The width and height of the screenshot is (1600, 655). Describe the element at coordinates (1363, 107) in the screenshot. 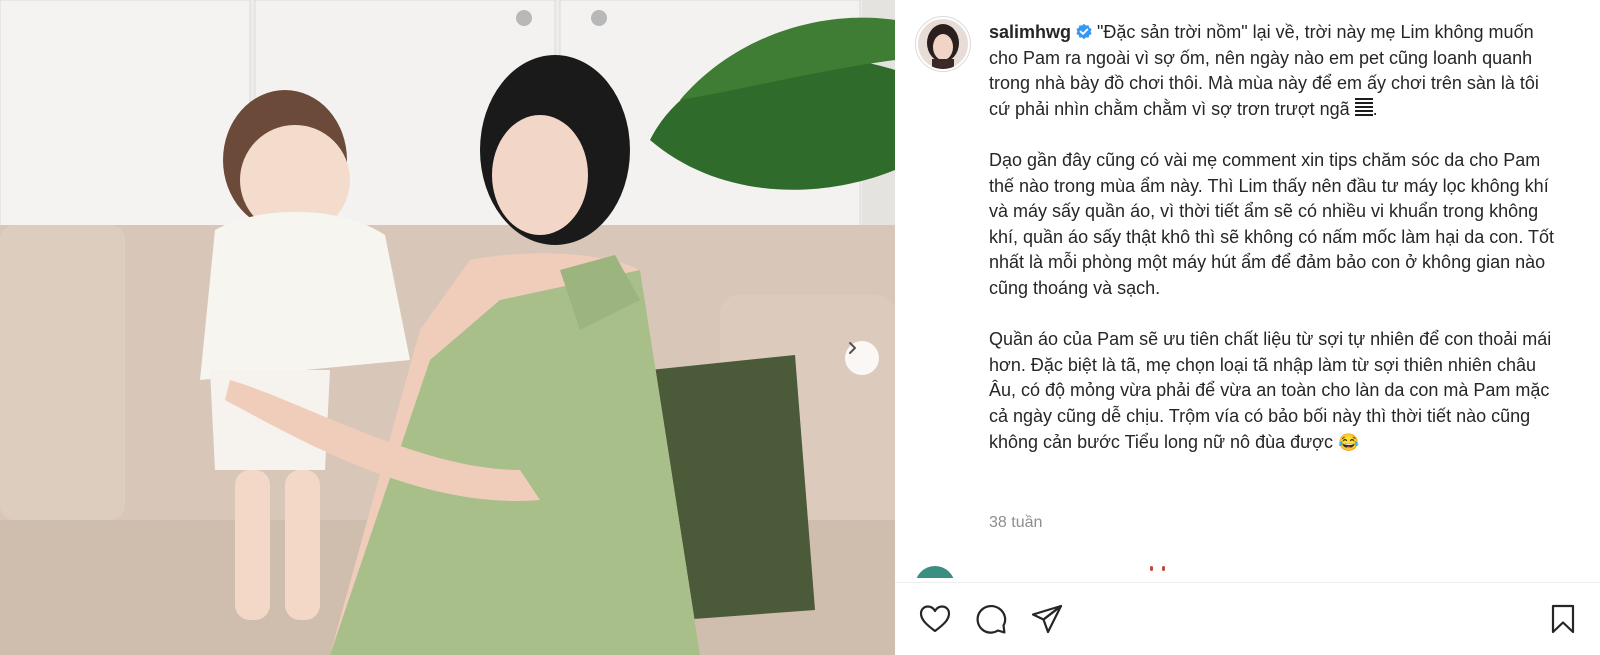

I see `striped-emoji-icon` at that location.